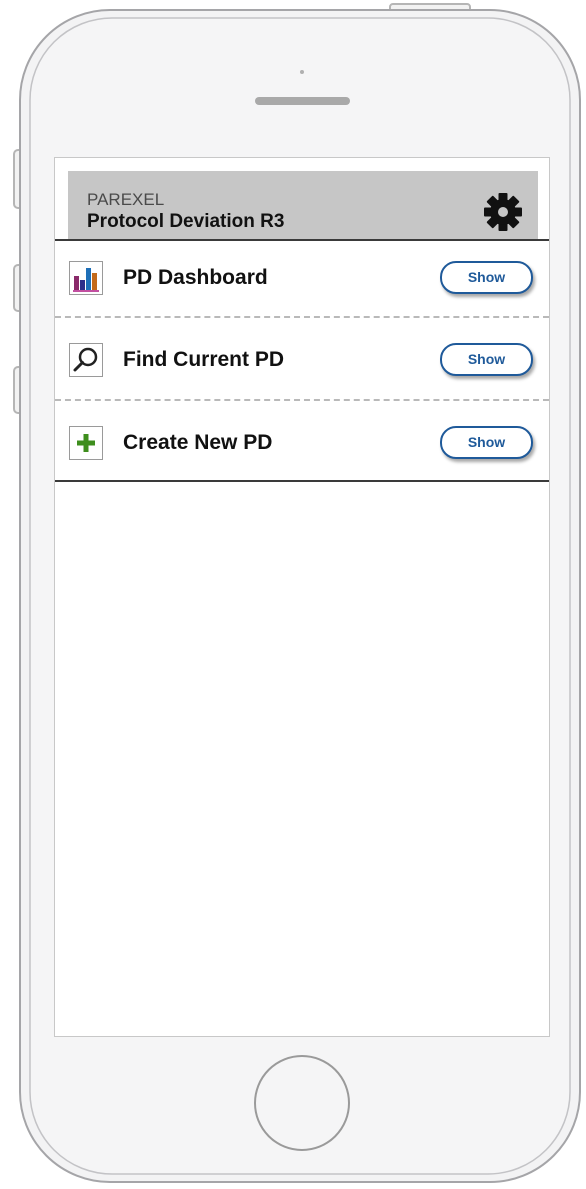 The width and height of the screenshot is (586, 1189). I want to click on bar-chart-icon, so click(86, 278).